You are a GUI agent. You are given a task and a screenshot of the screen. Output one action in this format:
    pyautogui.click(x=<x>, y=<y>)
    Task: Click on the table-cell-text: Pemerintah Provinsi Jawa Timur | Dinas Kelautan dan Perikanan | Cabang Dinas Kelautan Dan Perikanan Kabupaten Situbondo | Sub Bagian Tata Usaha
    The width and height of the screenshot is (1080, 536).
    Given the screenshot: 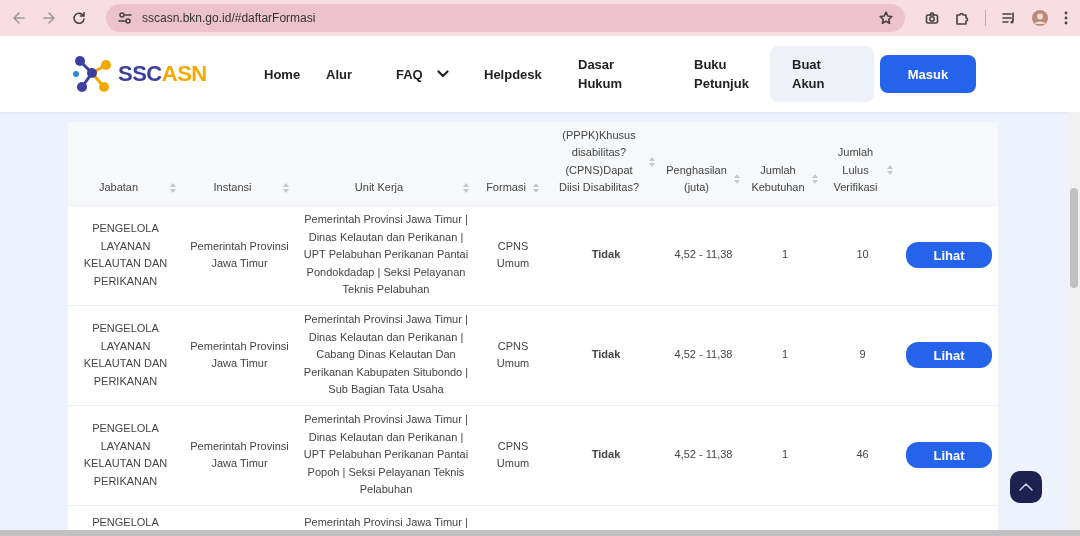 What is the action you would take?
    pyautogui.click(x=386, y=355)
    